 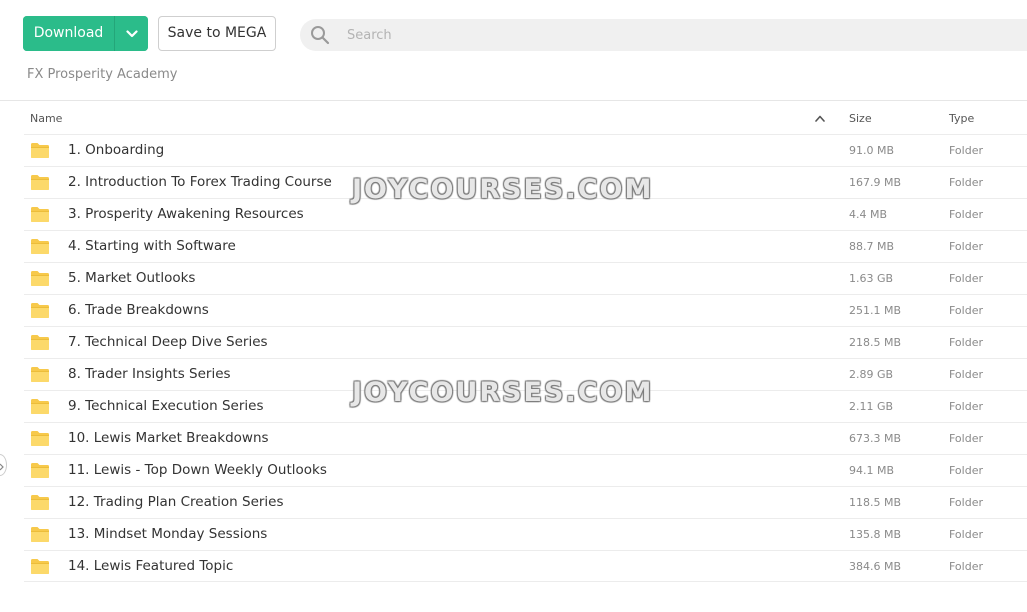 What do you see at coordinates (875, 502) in the screenshot?
I see `file-size: 118.5 MB` at bounding box center [875, 502].